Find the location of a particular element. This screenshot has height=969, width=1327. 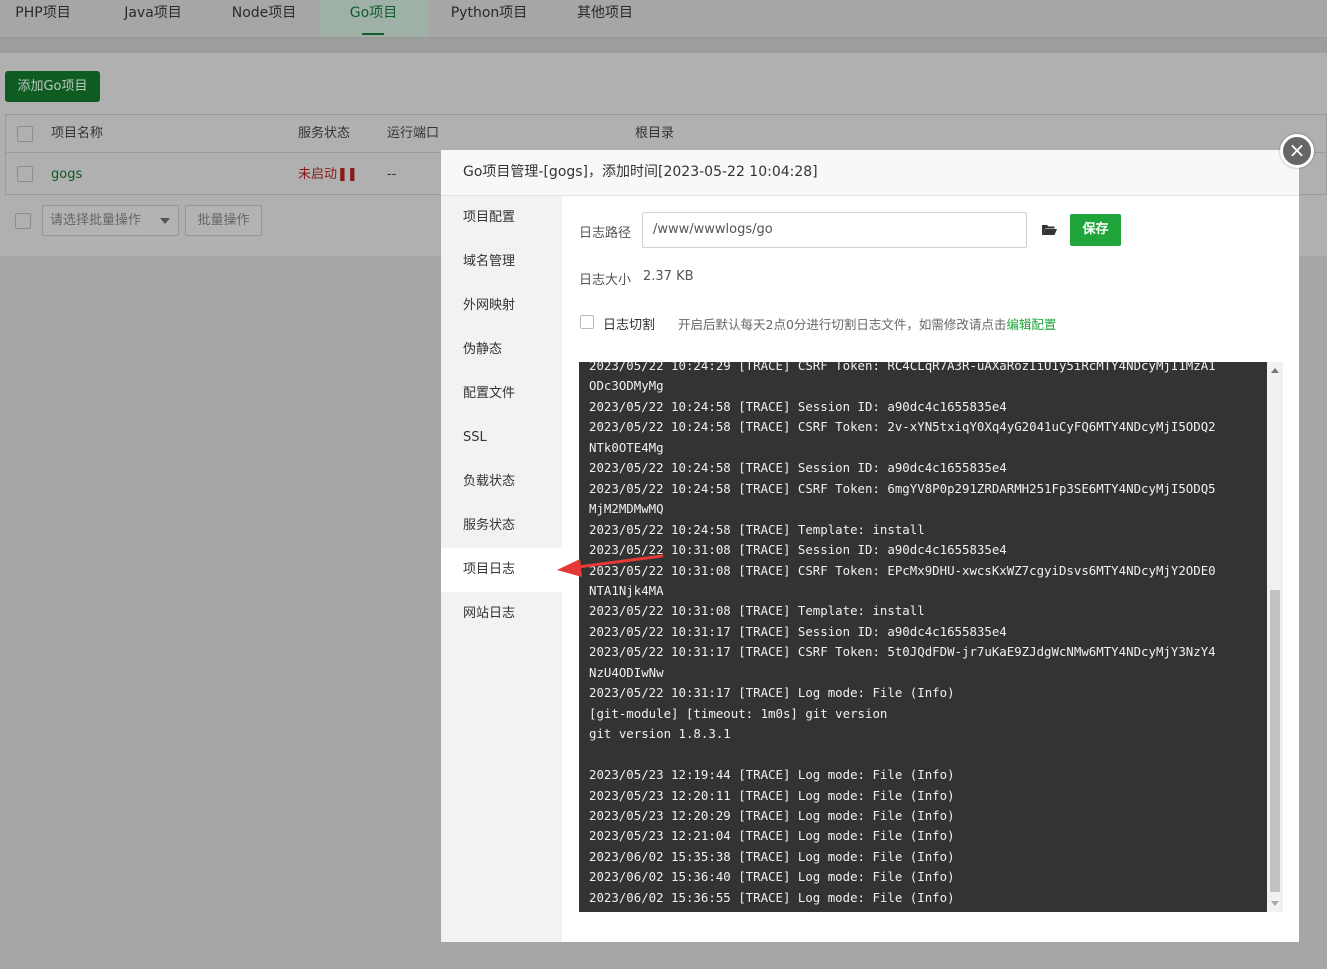

folder-open-icon is located at coordinates (1049, 229).